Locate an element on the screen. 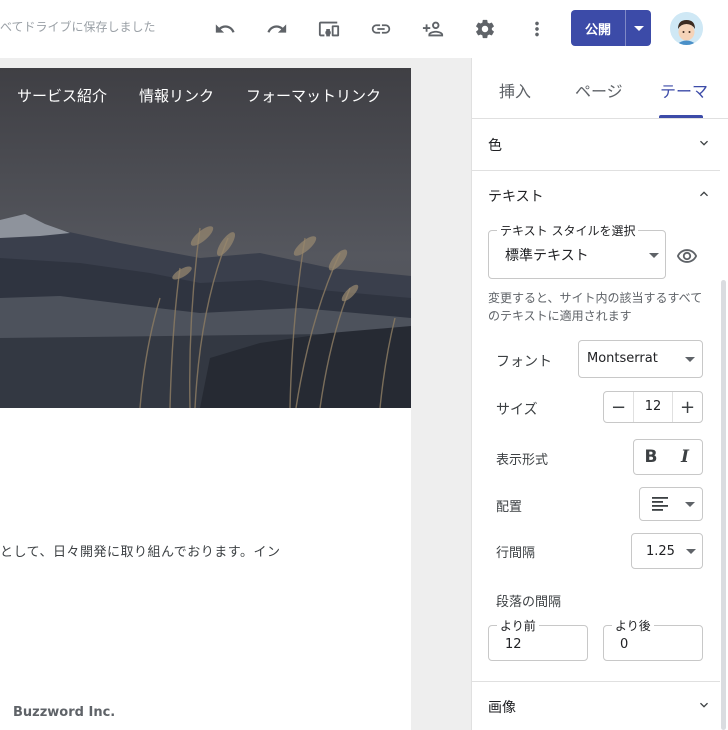 The height and width of the screenshot is (730, 728). align-label: 配置 is located at coordinates (509, 507).